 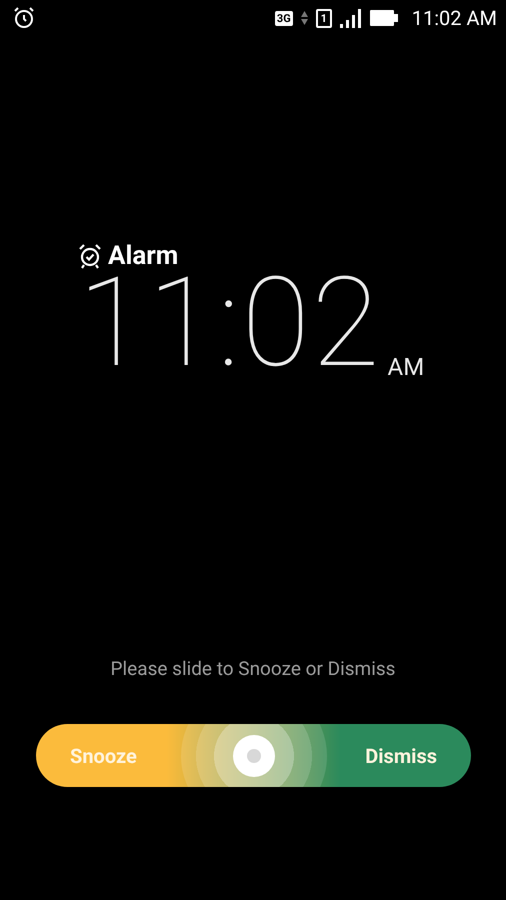 I want to click on slider-thumb, so click(x=253, y=755).